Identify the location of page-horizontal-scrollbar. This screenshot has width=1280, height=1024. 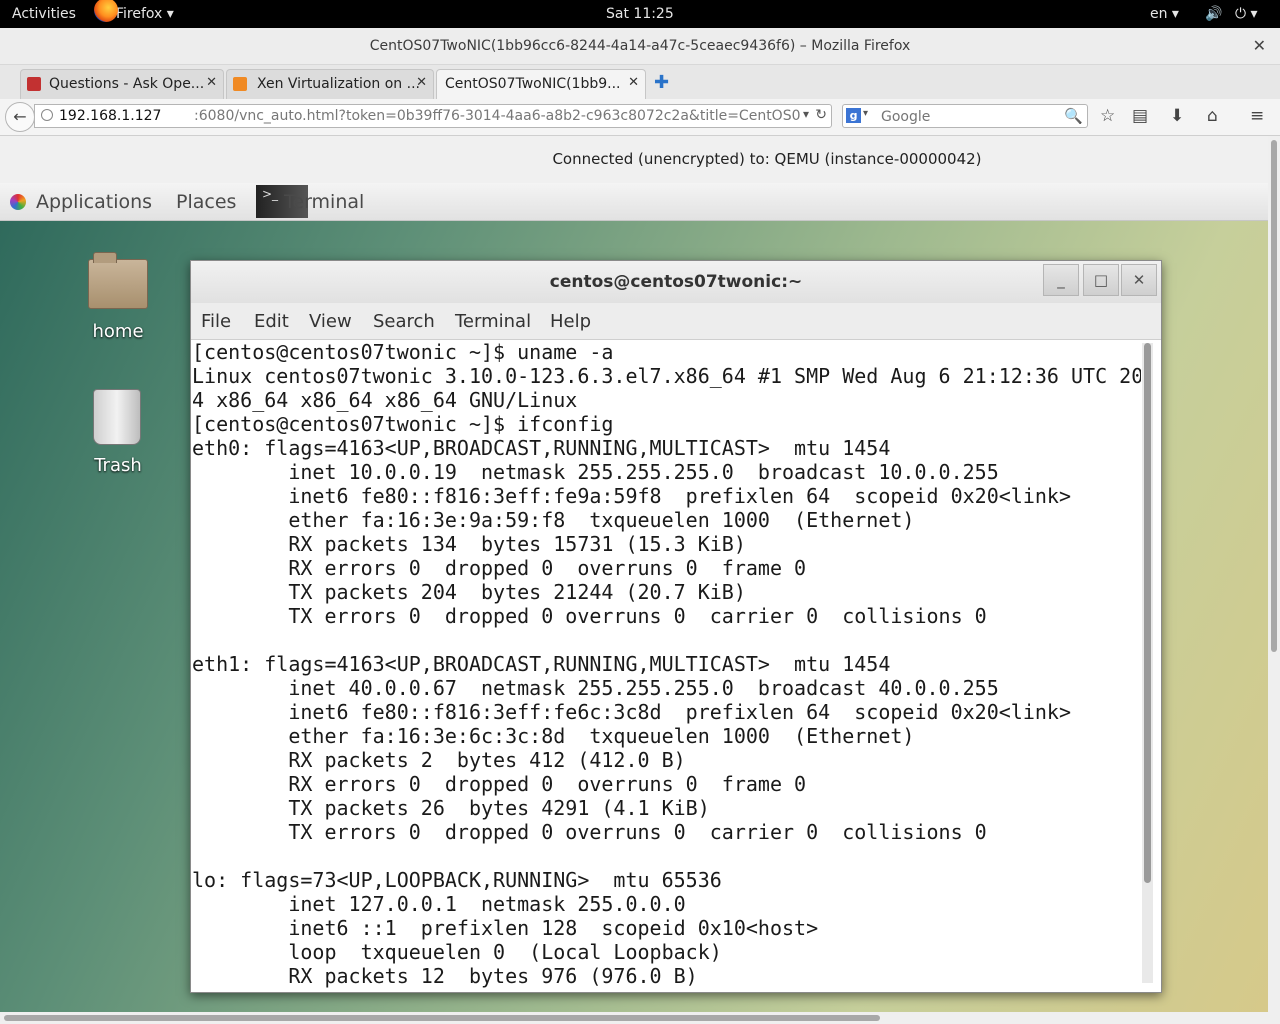
(640, 1018).